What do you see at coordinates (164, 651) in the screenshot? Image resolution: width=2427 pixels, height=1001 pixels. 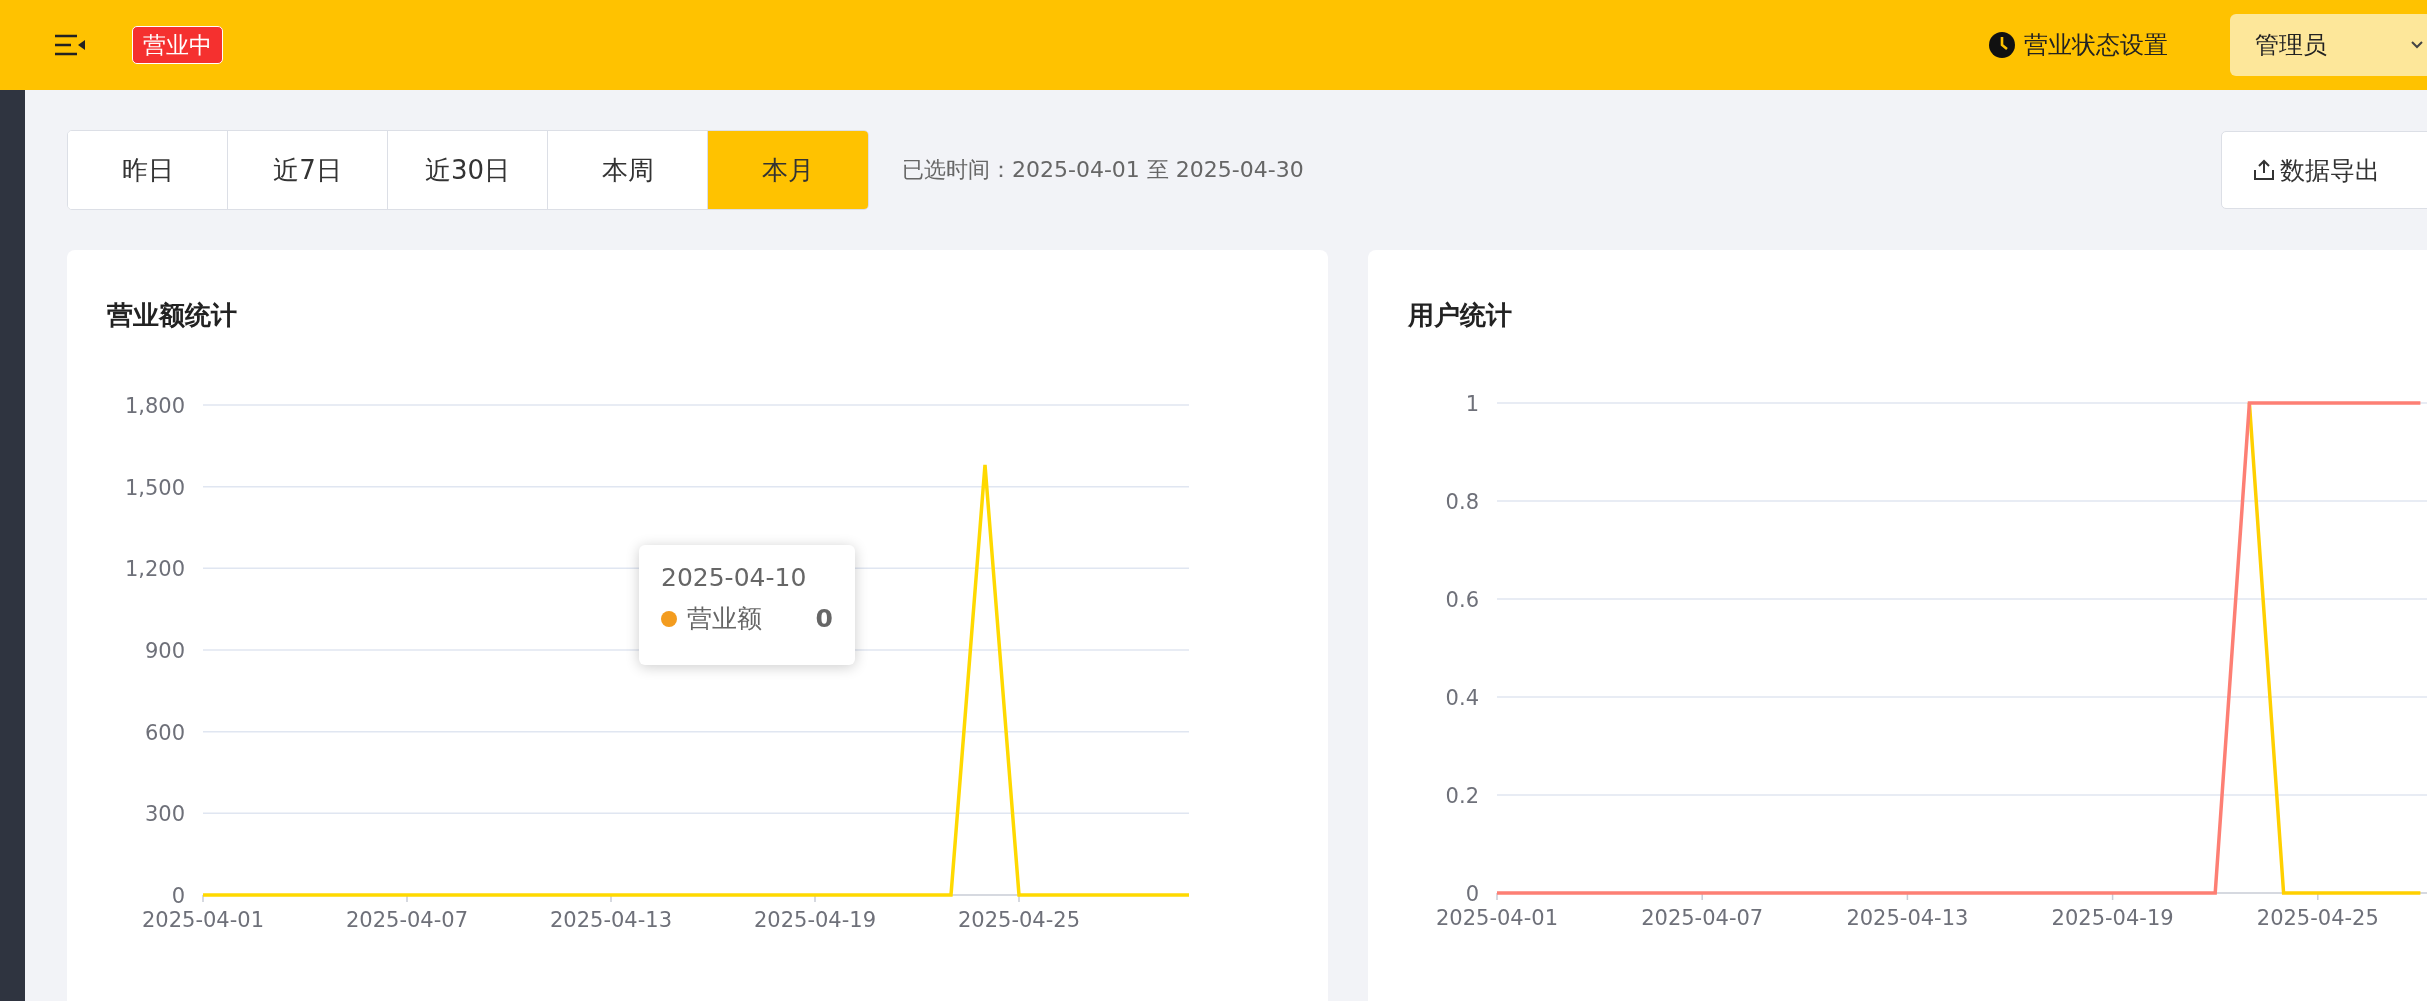 I see `y-axis-label: 900` at bounding box center [164, 651].